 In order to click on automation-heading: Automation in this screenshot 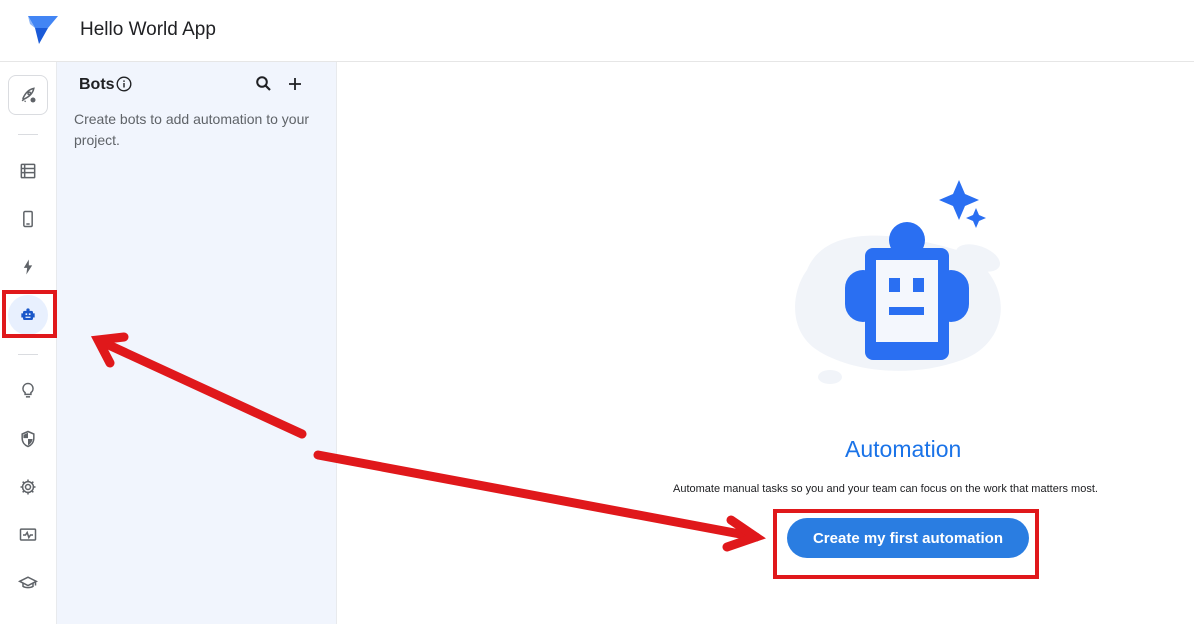, I will do `click(903, 449)`.